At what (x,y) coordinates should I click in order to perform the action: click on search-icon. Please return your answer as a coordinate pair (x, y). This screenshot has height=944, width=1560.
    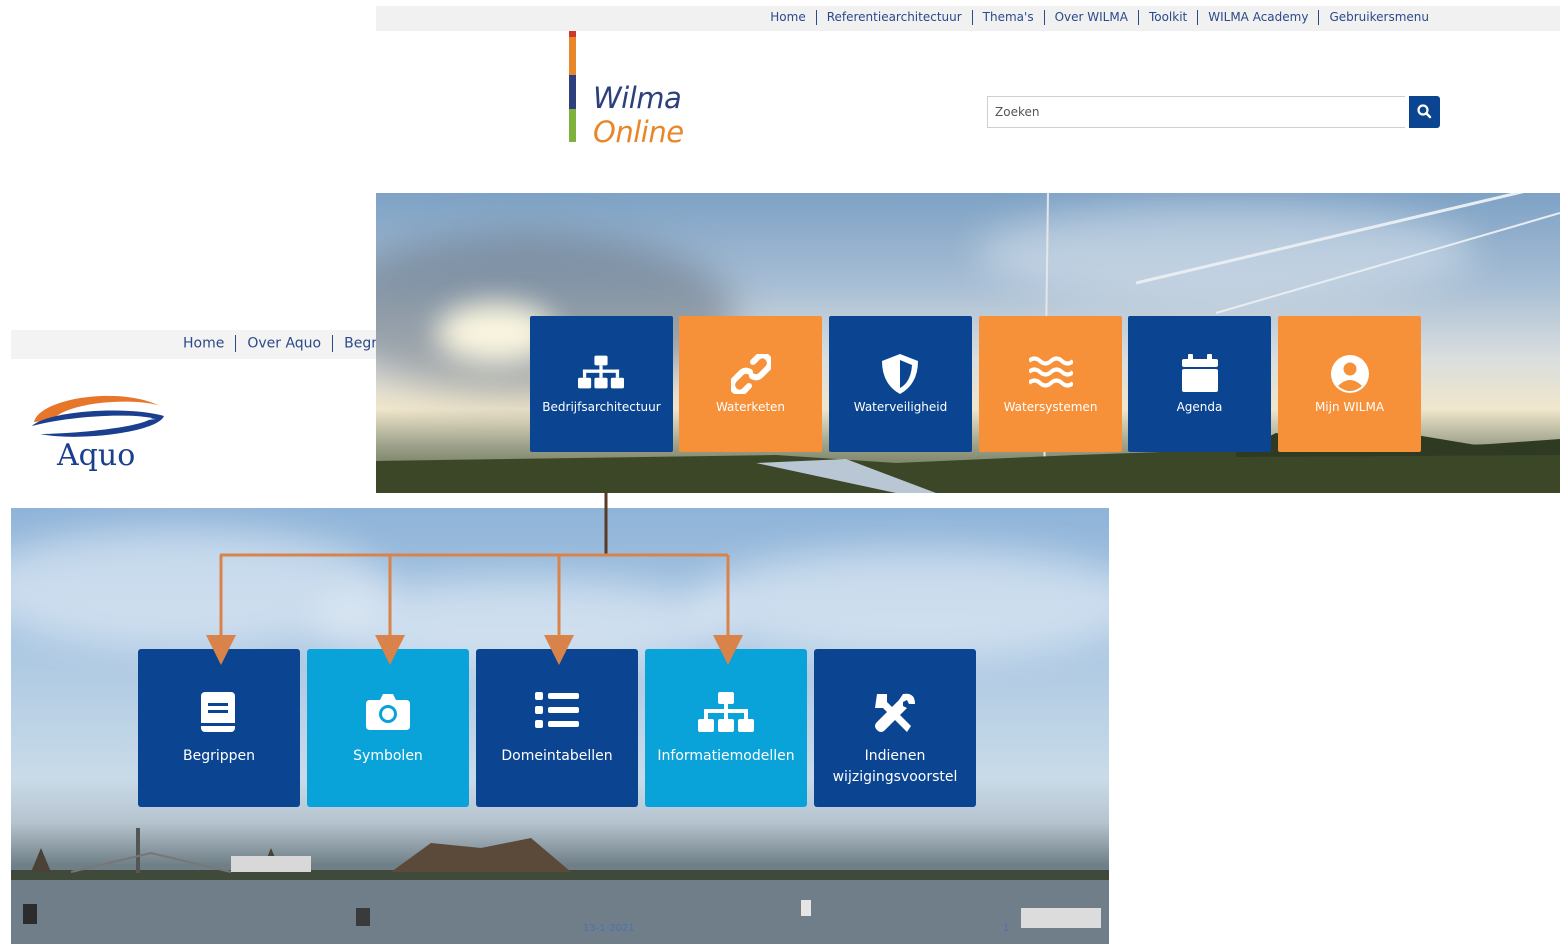
    Looking at the image, I should click on (1424, 111).